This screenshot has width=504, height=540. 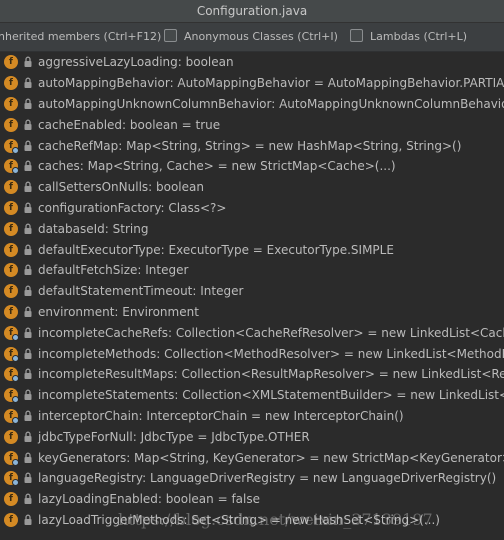 I want to click on member-signature: defaultFetchSize: Integer, so click(x=113, y=270).